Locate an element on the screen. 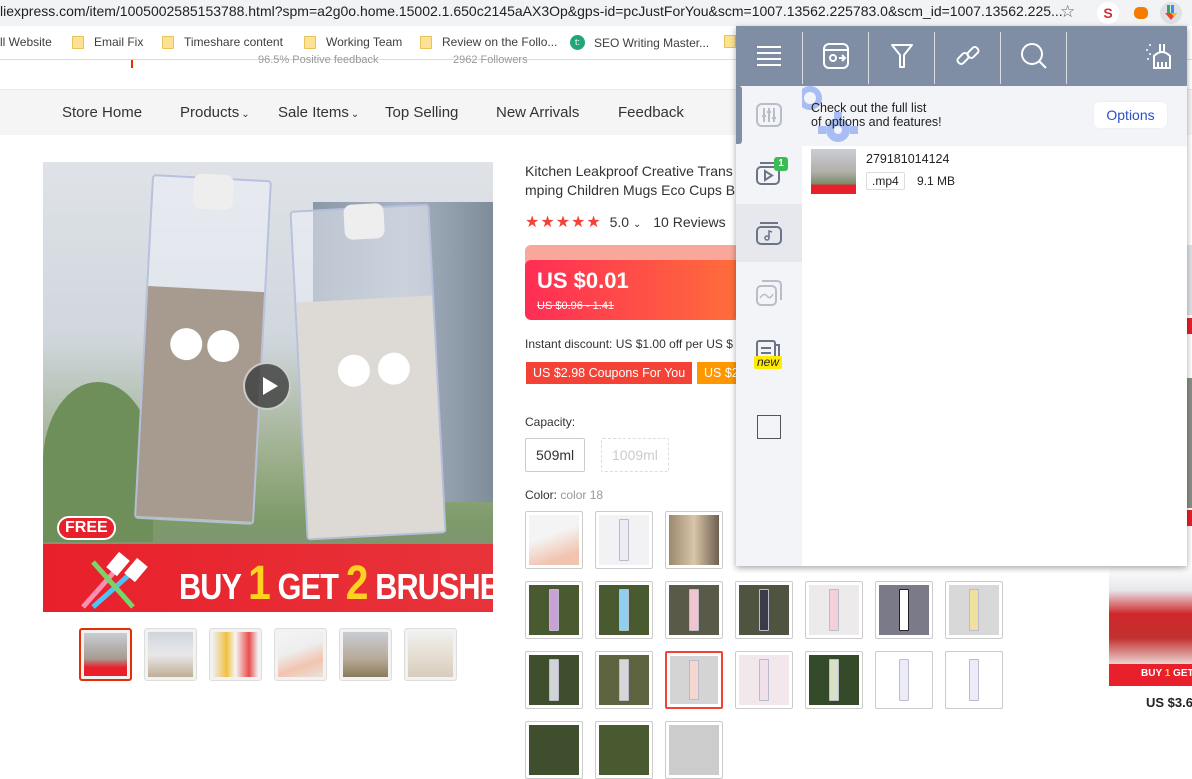  nav-feedback: Feedback is located at coordinates (651, 112).